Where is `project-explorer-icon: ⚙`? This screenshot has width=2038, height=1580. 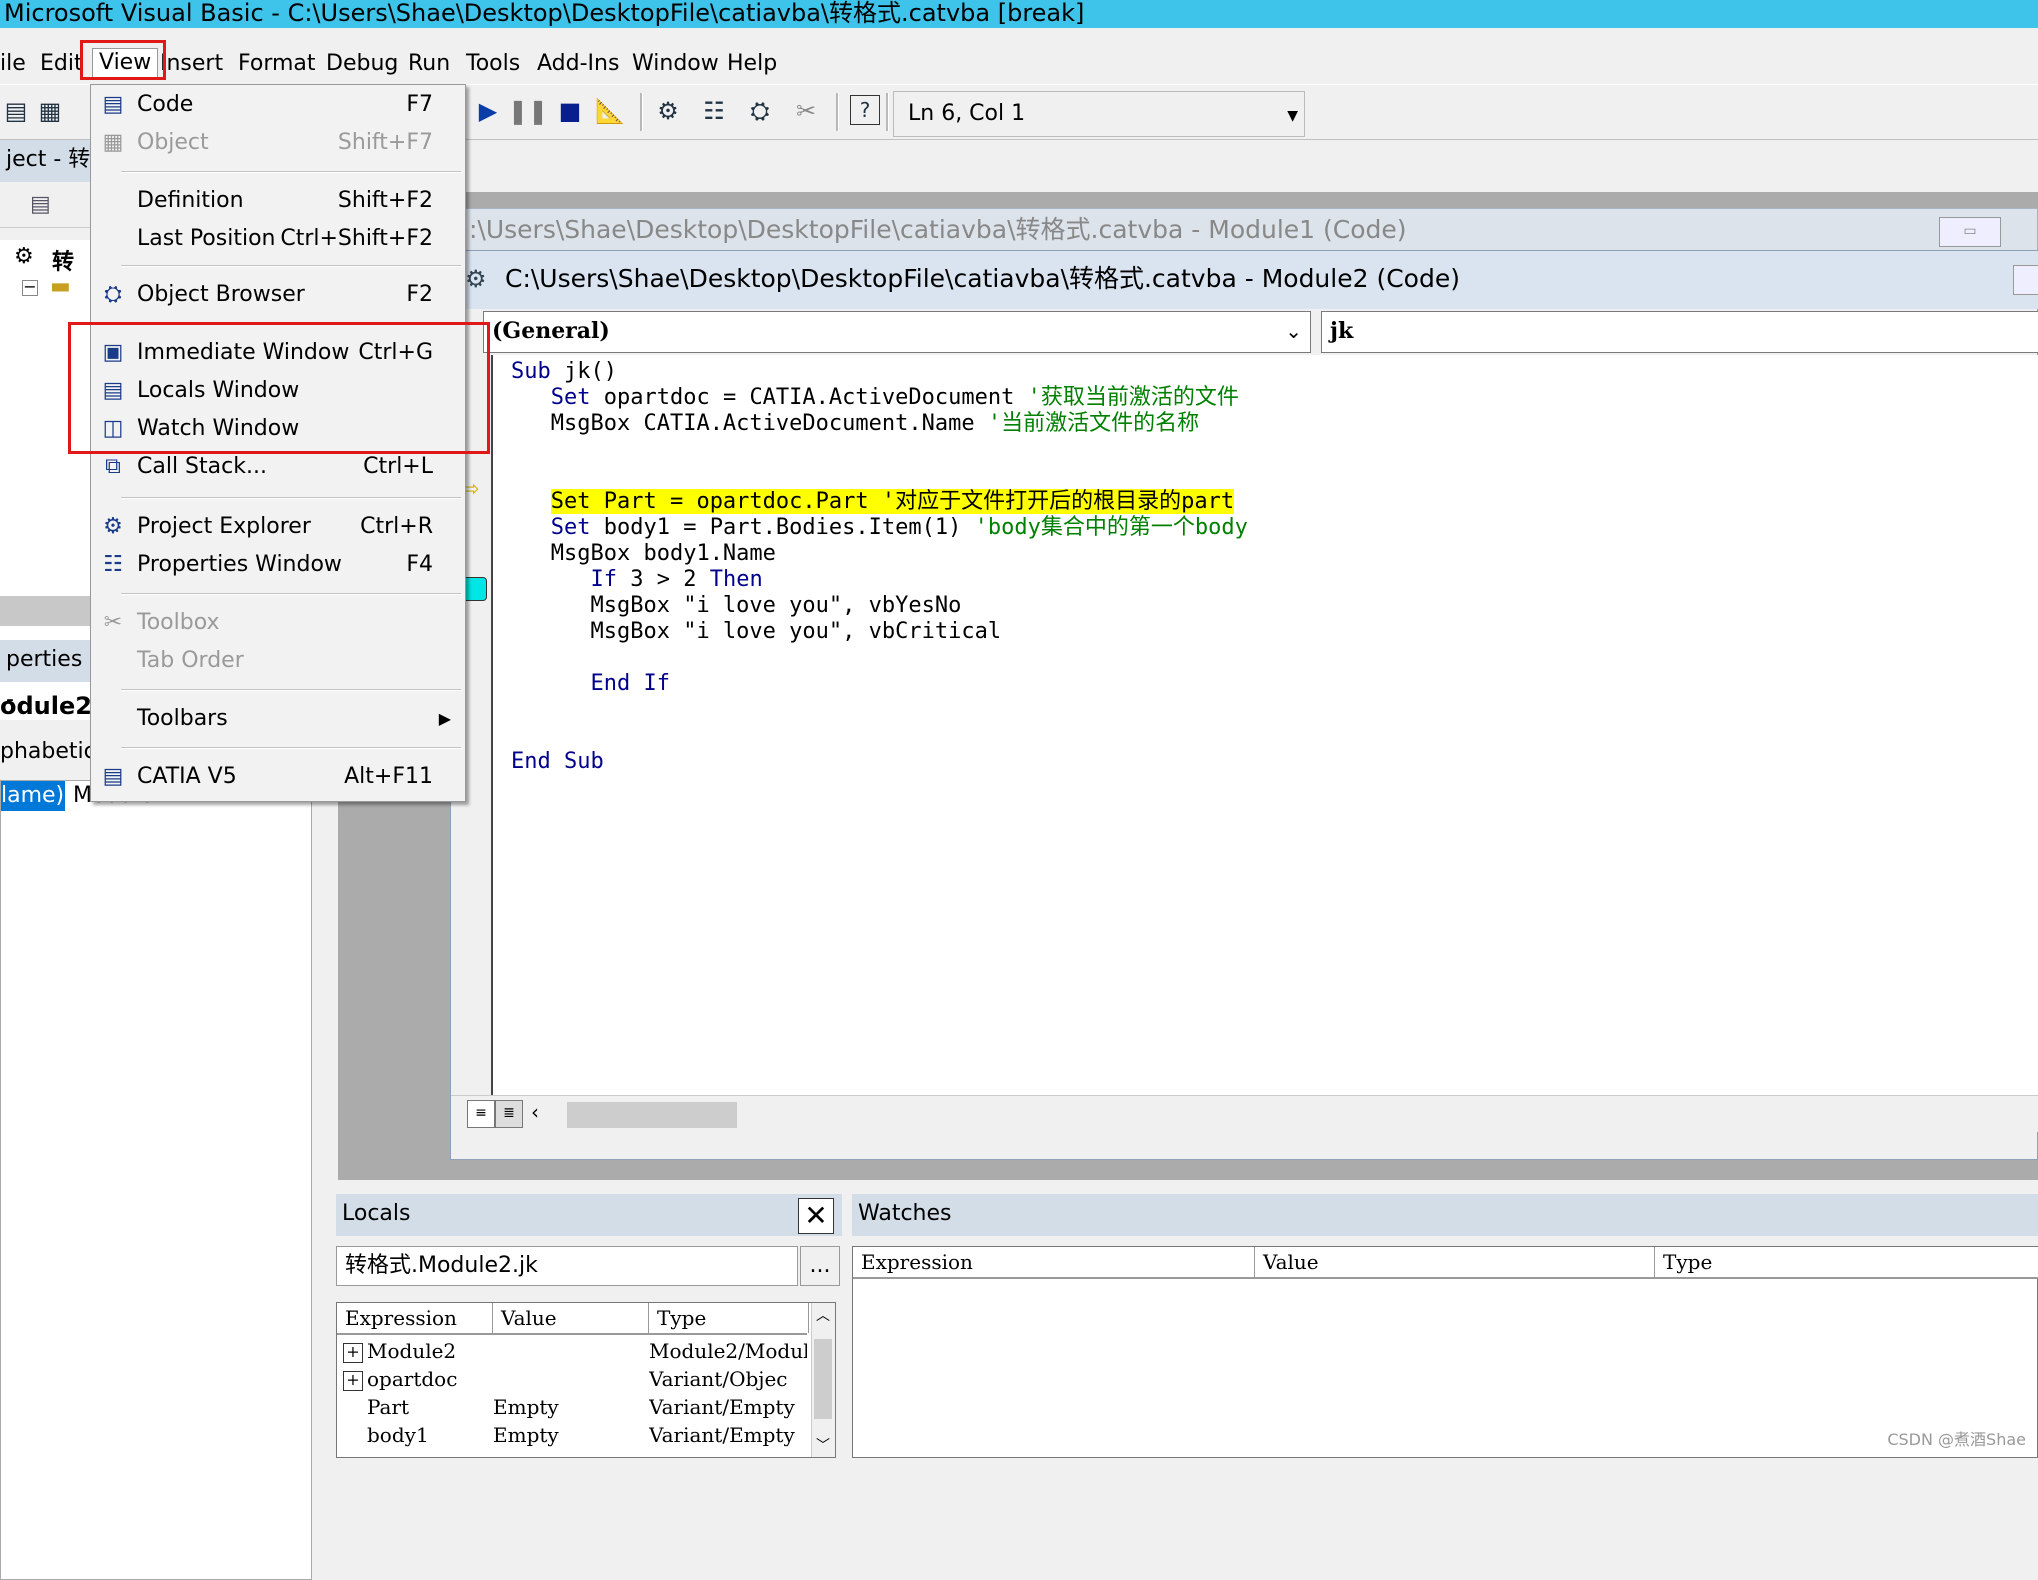 project-explorer-icon: ⚙ is located at coordinates (668, 111).